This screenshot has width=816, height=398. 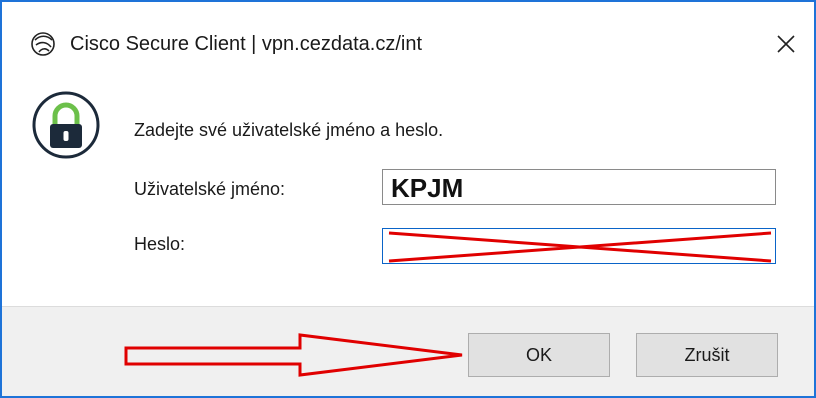 I want to click on ok-button: OK, so click(x=539, y=355).